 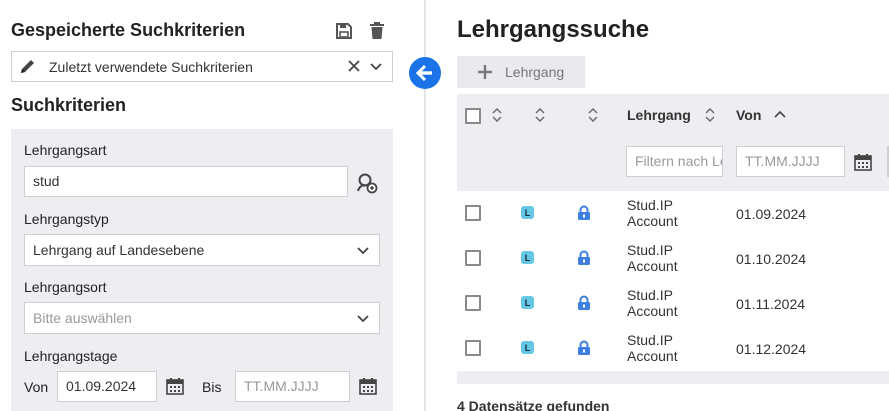 I want to click on table-row: L Stud.IP Account 01.10.2024, so click(x=673, y=258).